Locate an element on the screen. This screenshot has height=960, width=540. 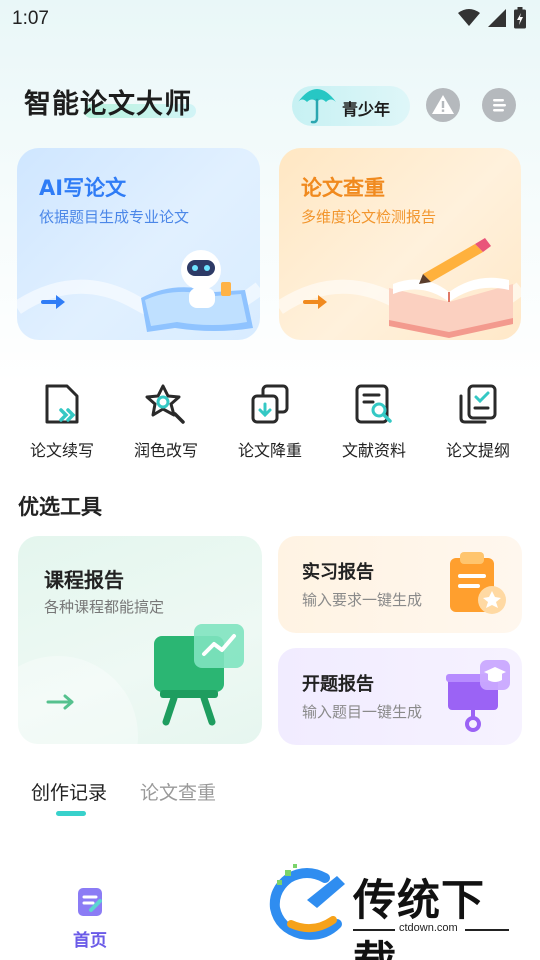
menu-lines-icon is located at coordinates (499, 105).